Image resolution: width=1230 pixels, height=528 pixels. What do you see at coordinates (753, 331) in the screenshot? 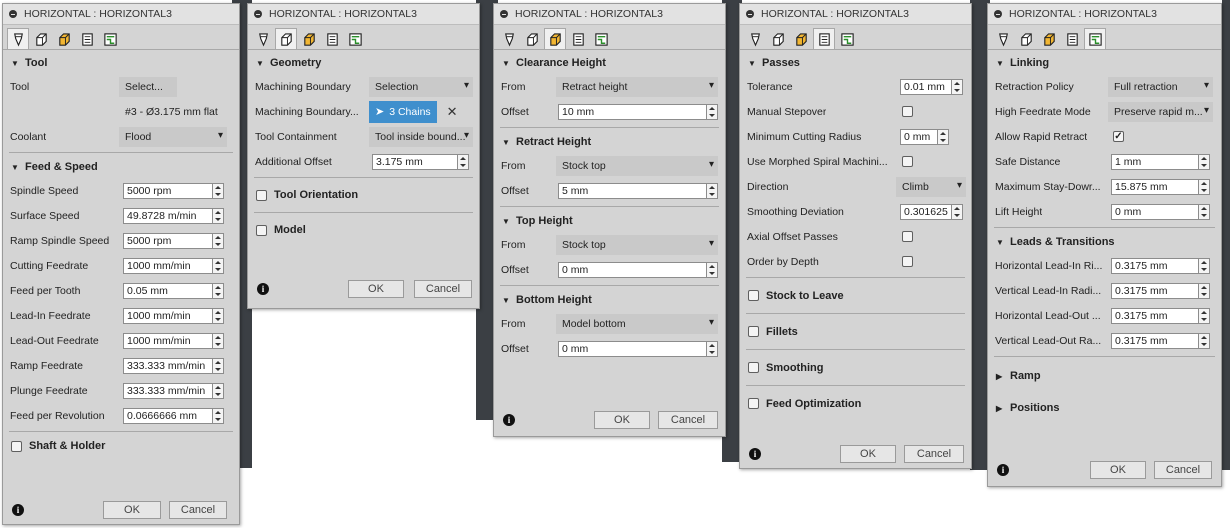
I see `fillets-checkbox` at bounding box center [753, 331].